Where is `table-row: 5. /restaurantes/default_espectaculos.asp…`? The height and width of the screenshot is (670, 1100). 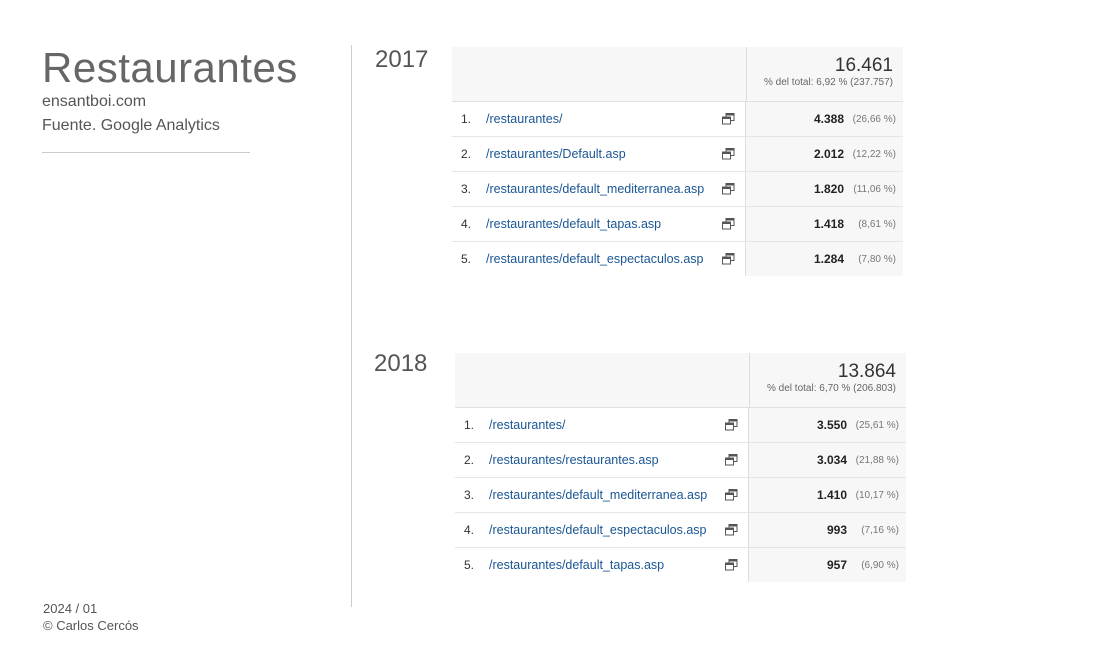 table-row: 5. /restaurantes/default_espectaculos.asp… is located at coordinates (677, 259).